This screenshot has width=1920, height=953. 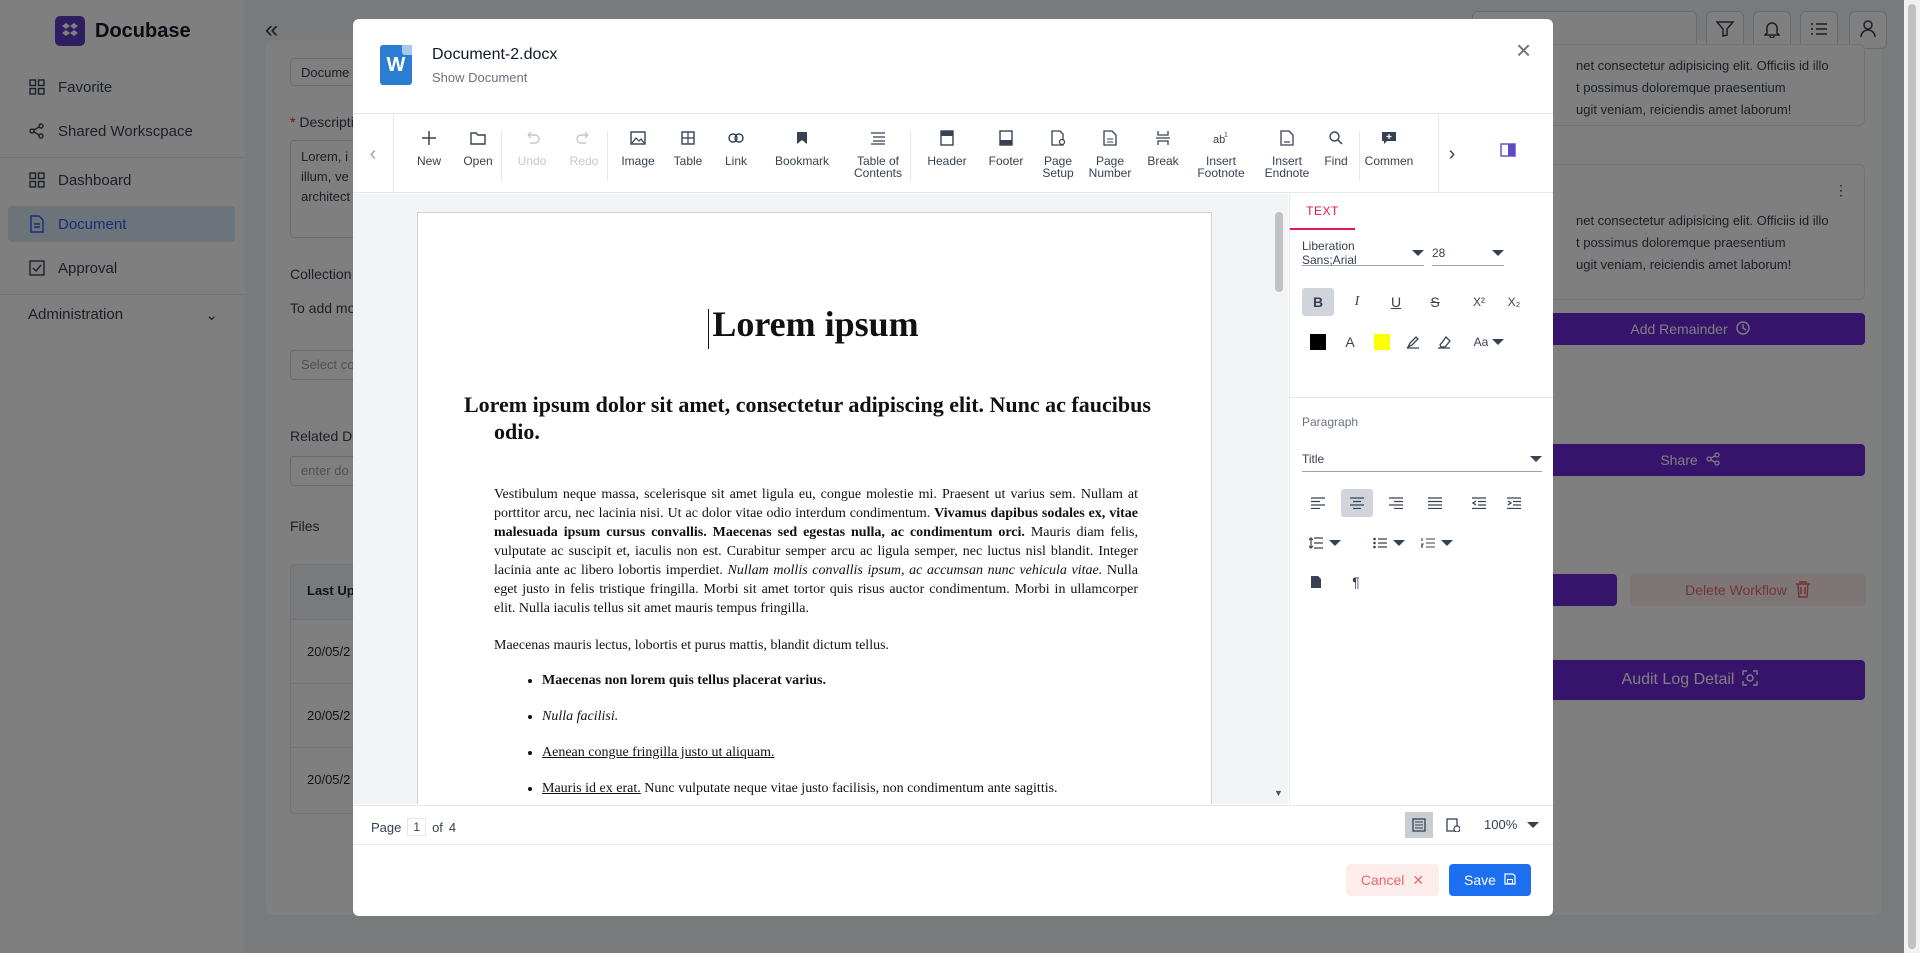 What do you see at coordinates (1110, 156) in the screenshot?
I see `page-number-button: Page Number` at bounding box center [1110, 156].